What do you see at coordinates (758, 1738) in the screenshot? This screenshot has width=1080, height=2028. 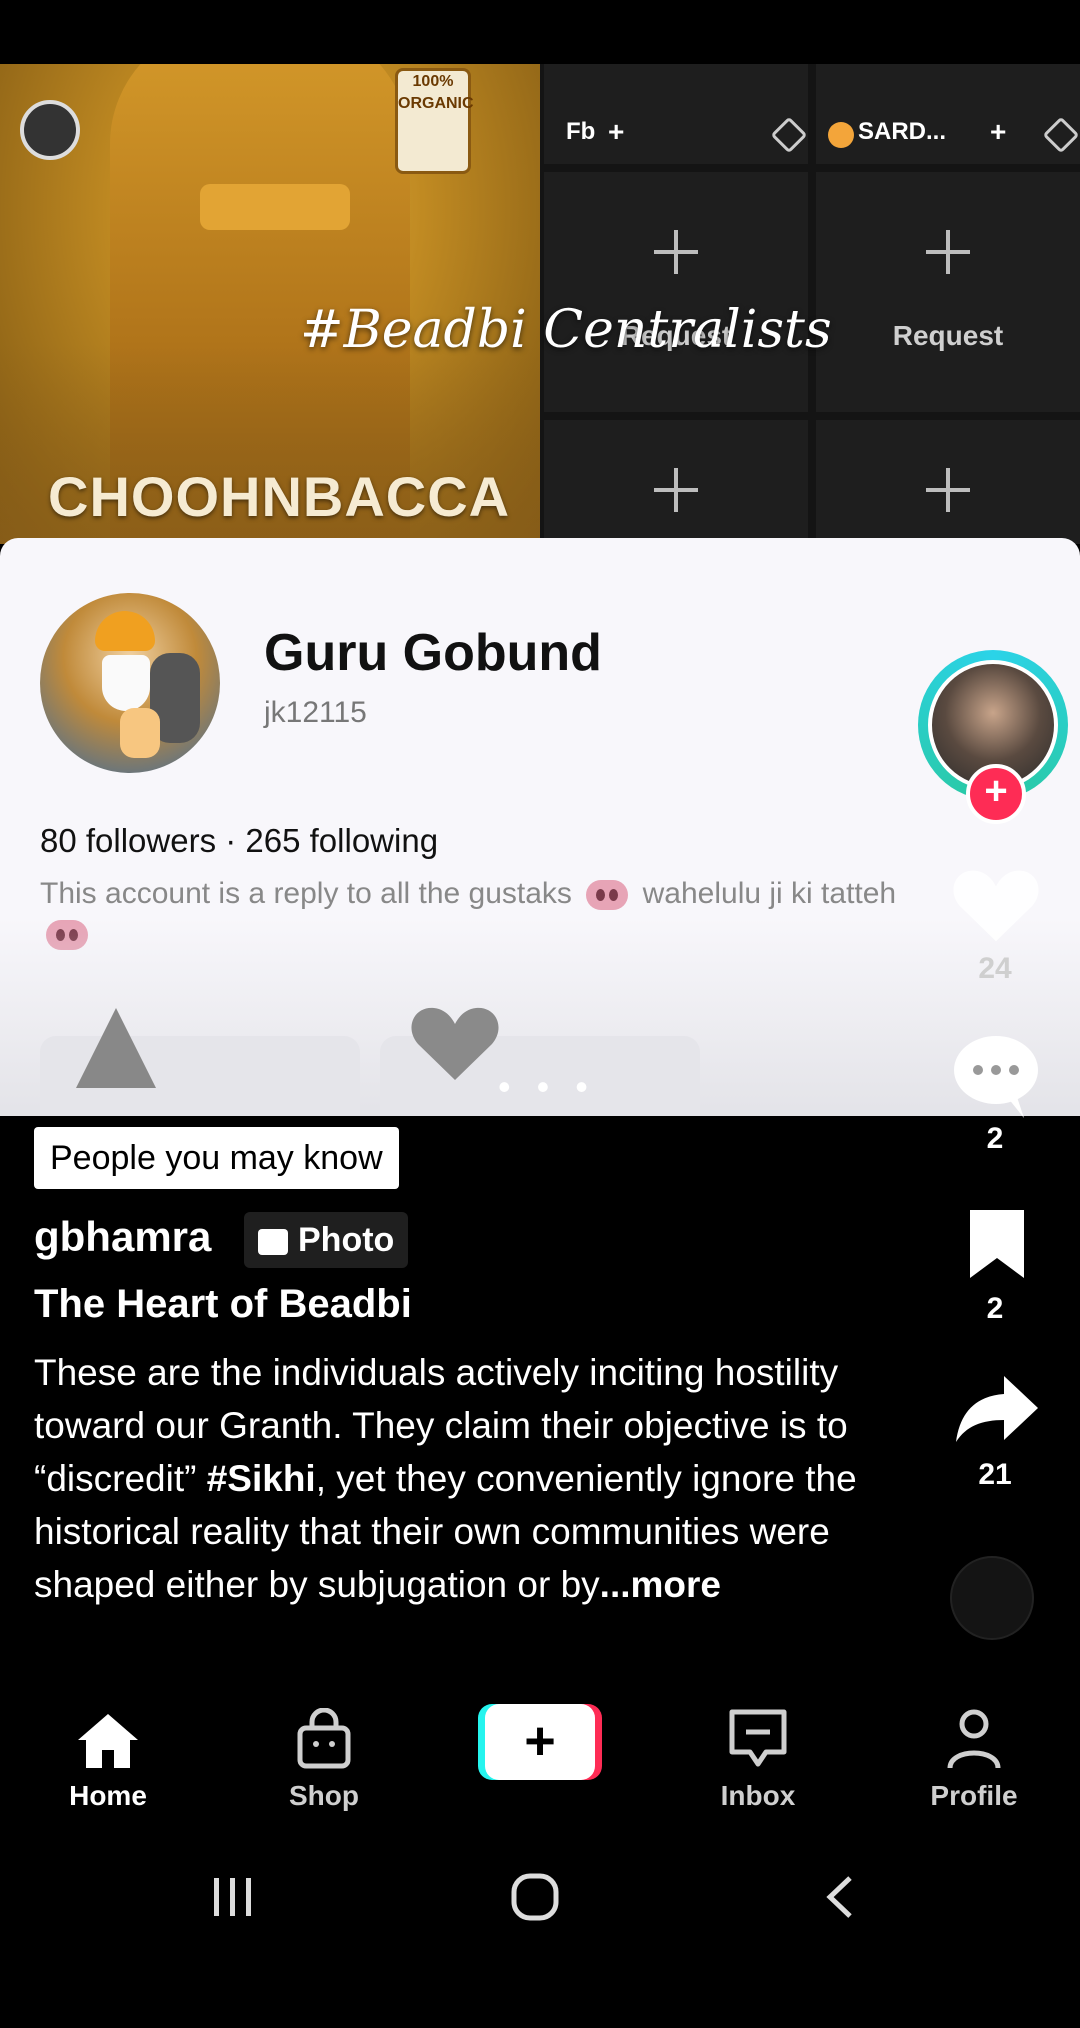 I see `inbox-icon` at bounding box center [758, 1738].